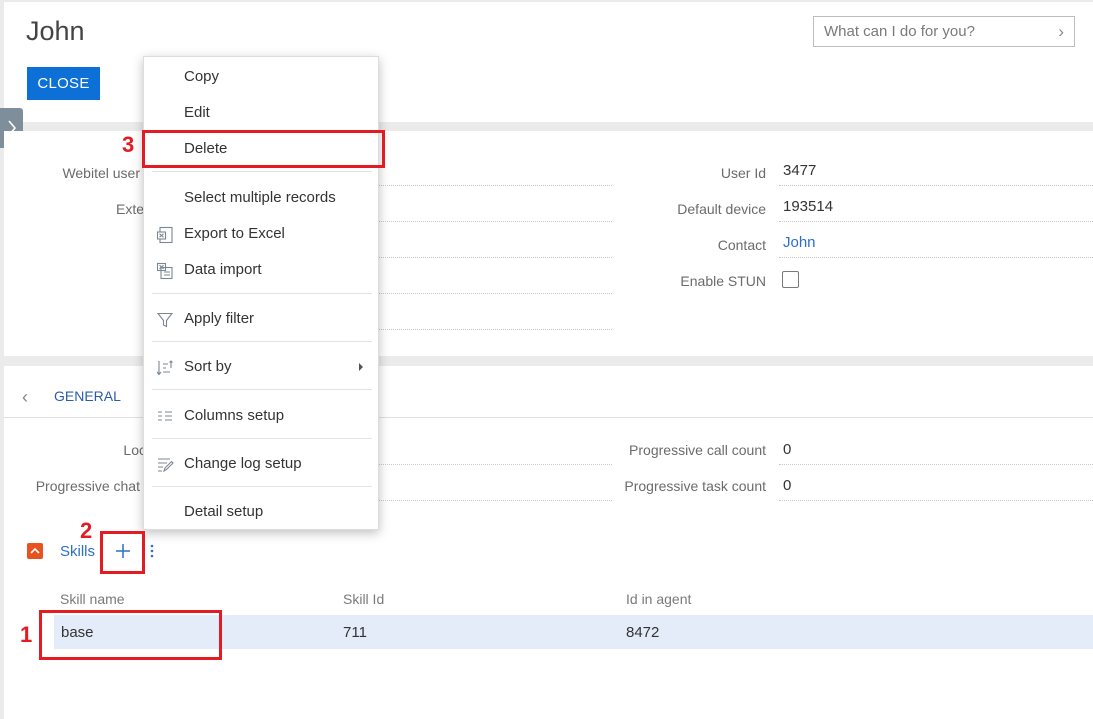 This screenshot has width=1093, height=719. Describe the element at coordinates (262, 319) in the screenshot. I see `menu-item-apply-filter: Apply filter` at that location.